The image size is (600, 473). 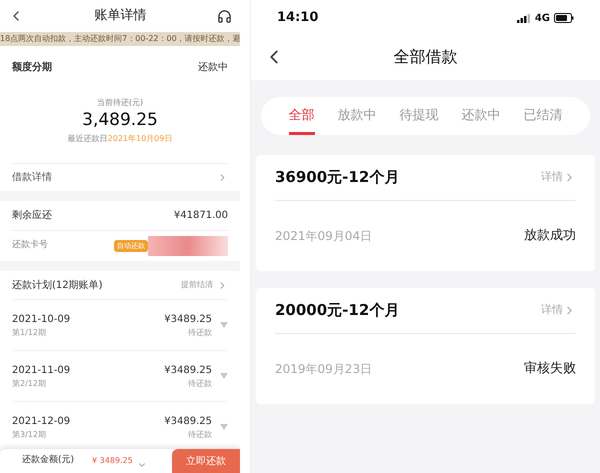 What do you see at coordinates (337, 177) in the screenshot?
I see `loan-title: 36900元-12个月` at bounding box center [337, 177].